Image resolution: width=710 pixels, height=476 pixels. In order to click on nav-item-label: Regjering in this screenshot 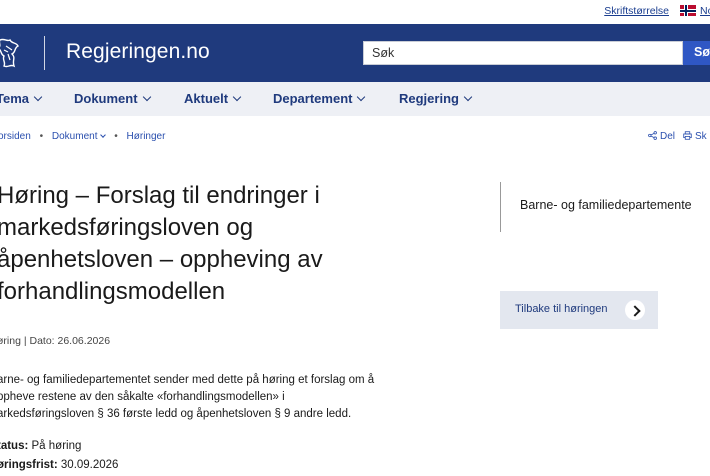, I will do `click(429, 98)`.